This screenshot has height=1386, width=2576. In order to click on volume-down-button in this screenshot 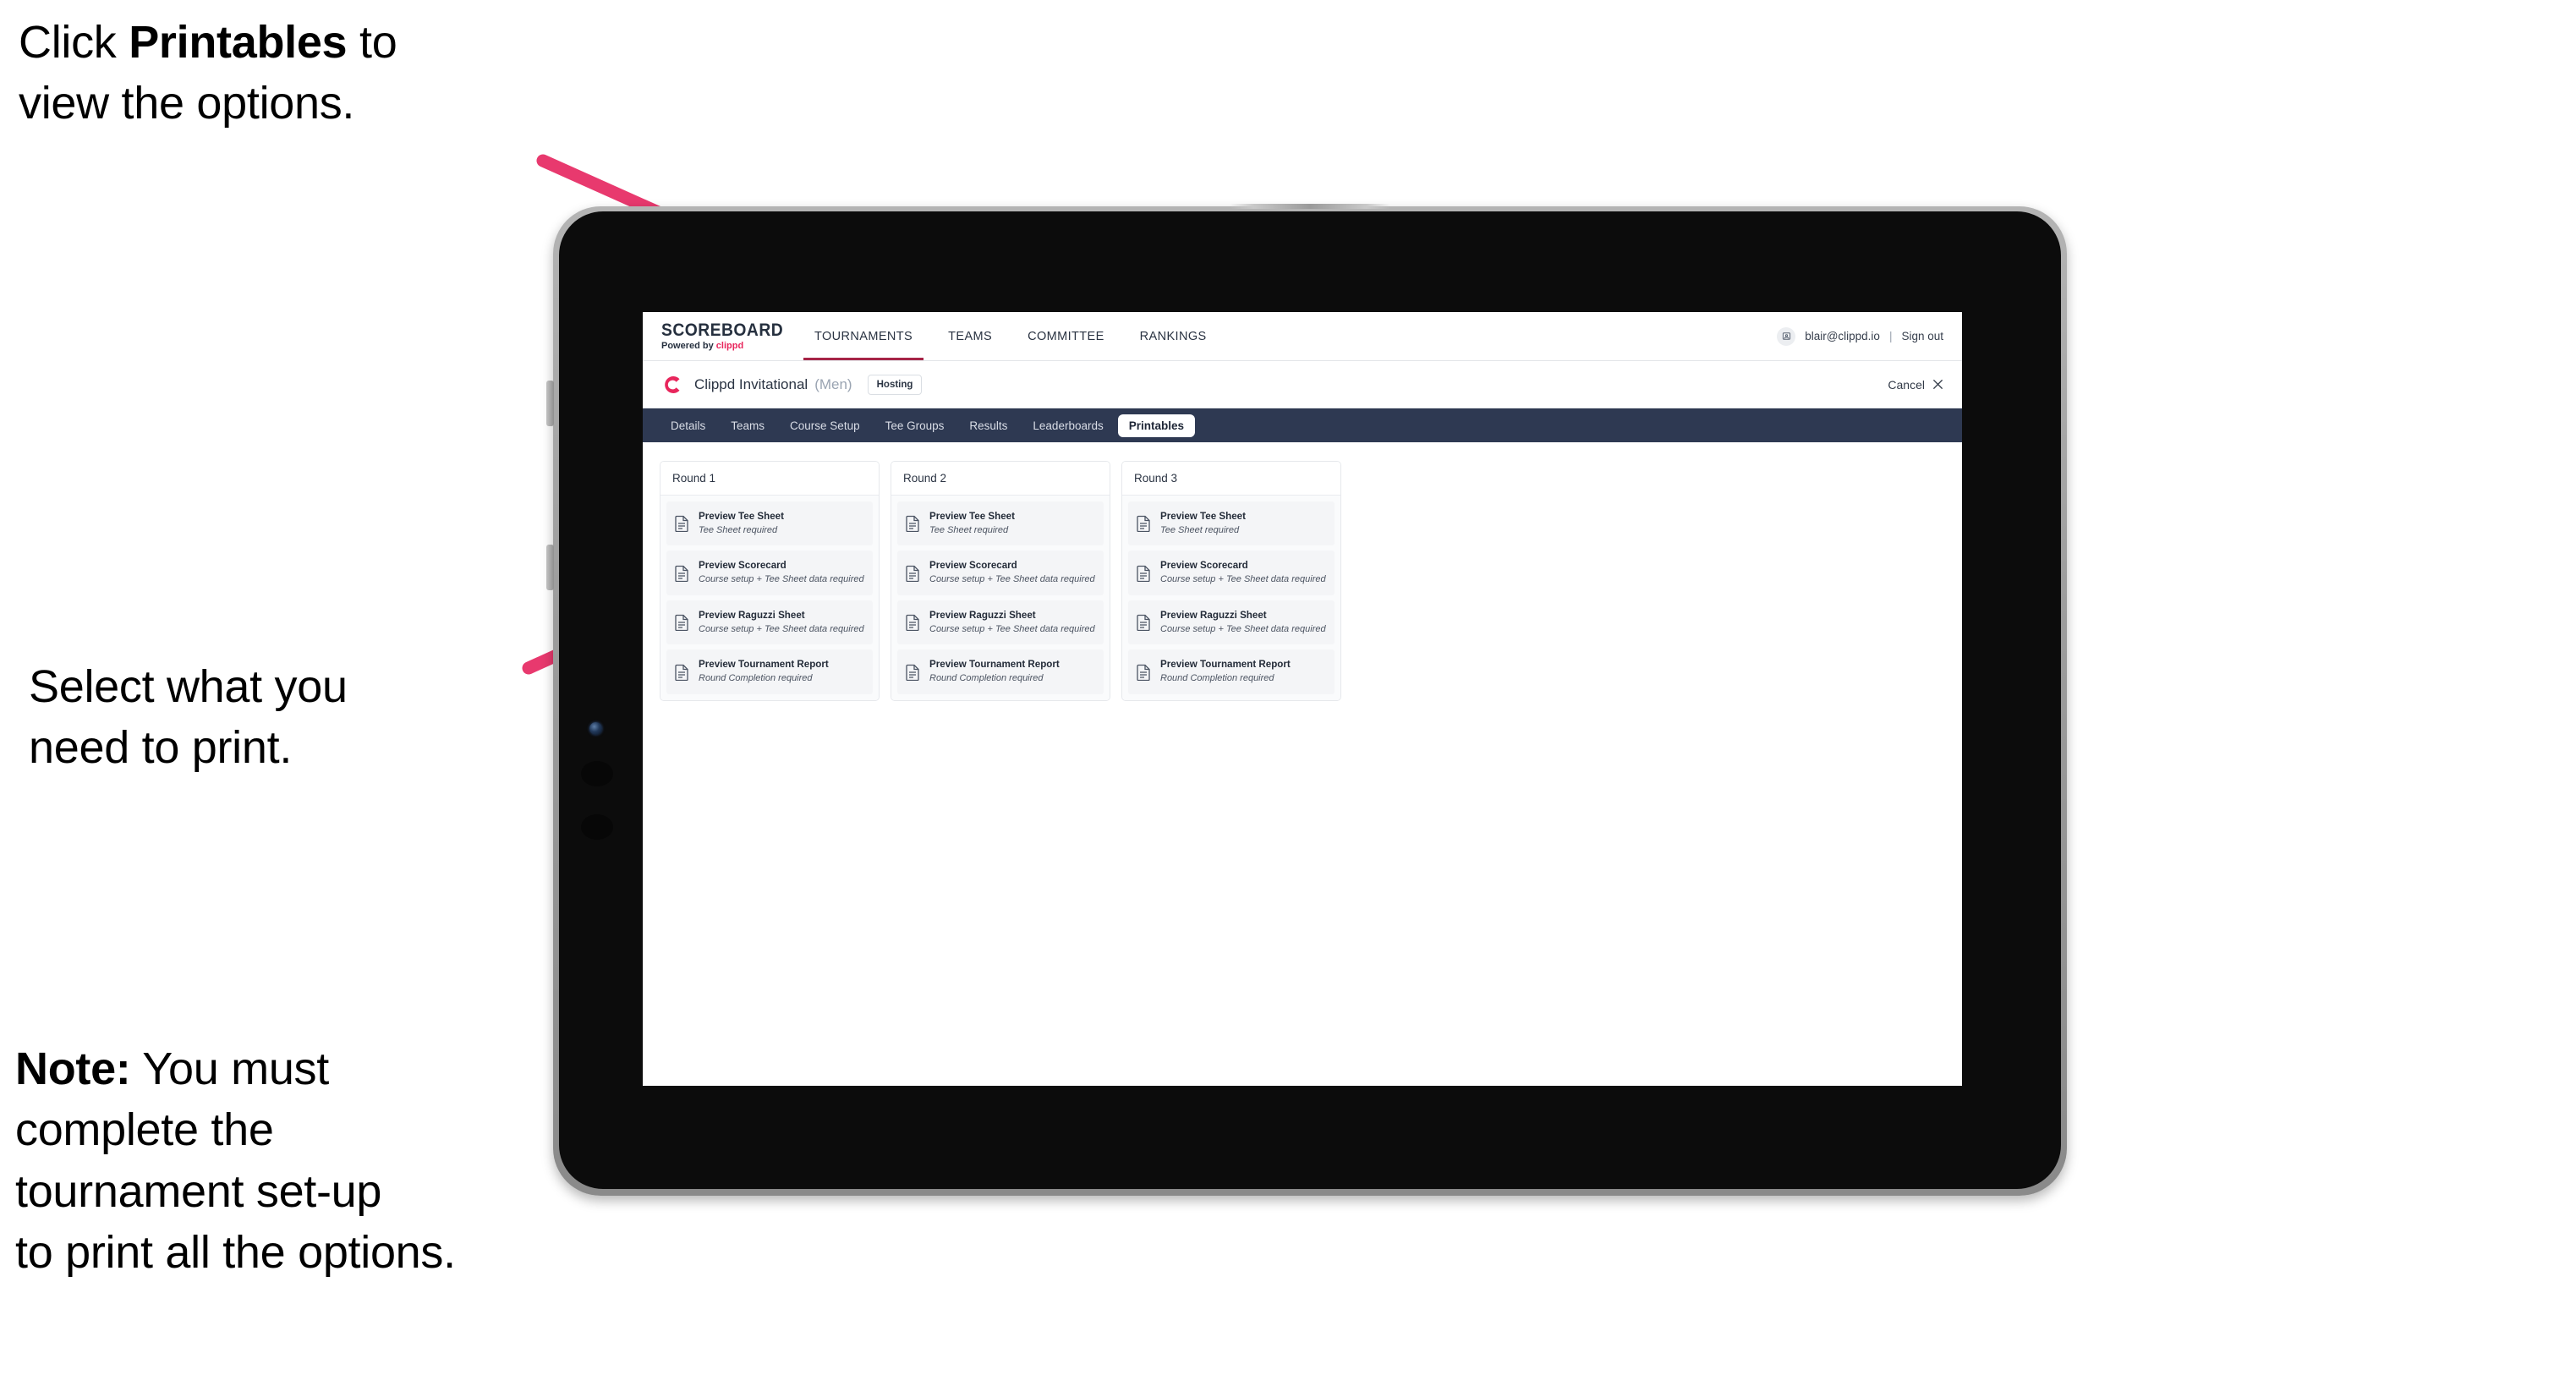, I will do `click(550, 567)`.